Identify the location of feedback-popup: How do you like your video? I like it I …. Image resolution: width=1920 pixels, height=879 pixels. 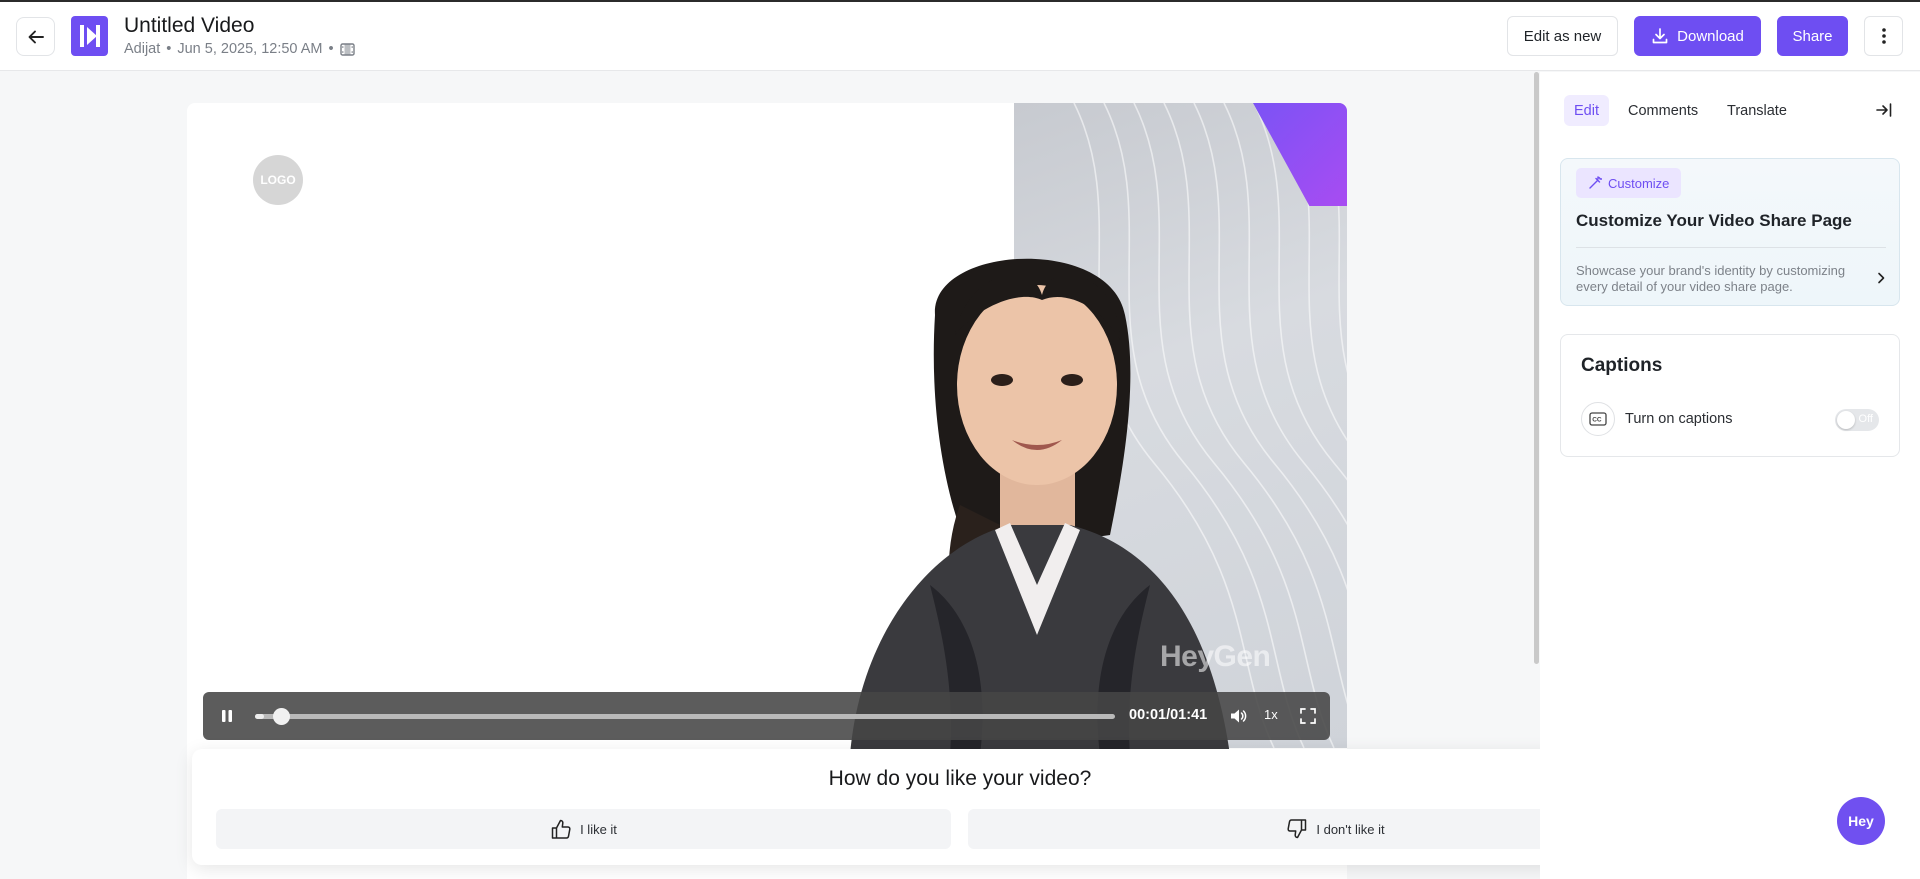
(960, 807).